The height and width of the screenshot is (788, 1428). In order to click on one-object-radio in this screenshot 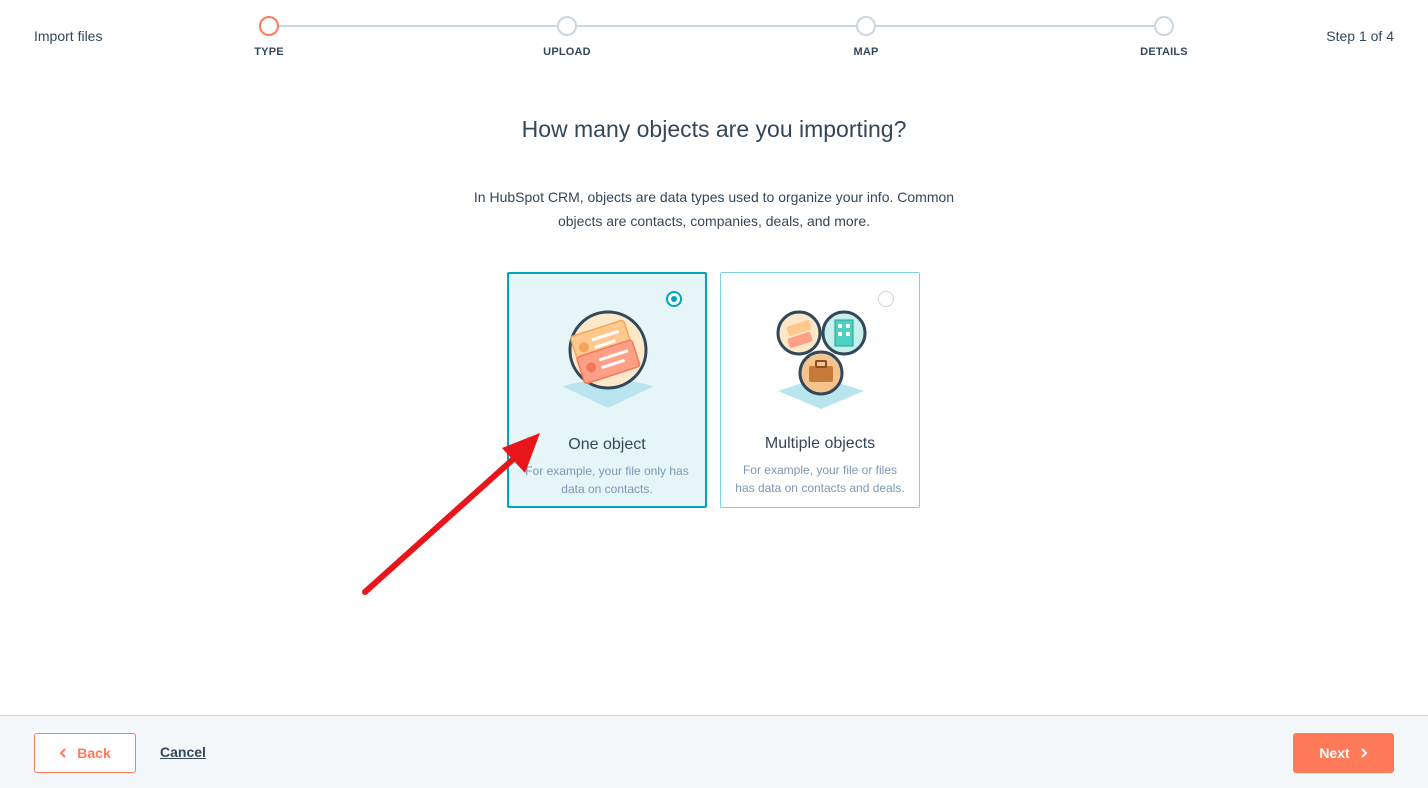, I will do `click(674, 299)`.